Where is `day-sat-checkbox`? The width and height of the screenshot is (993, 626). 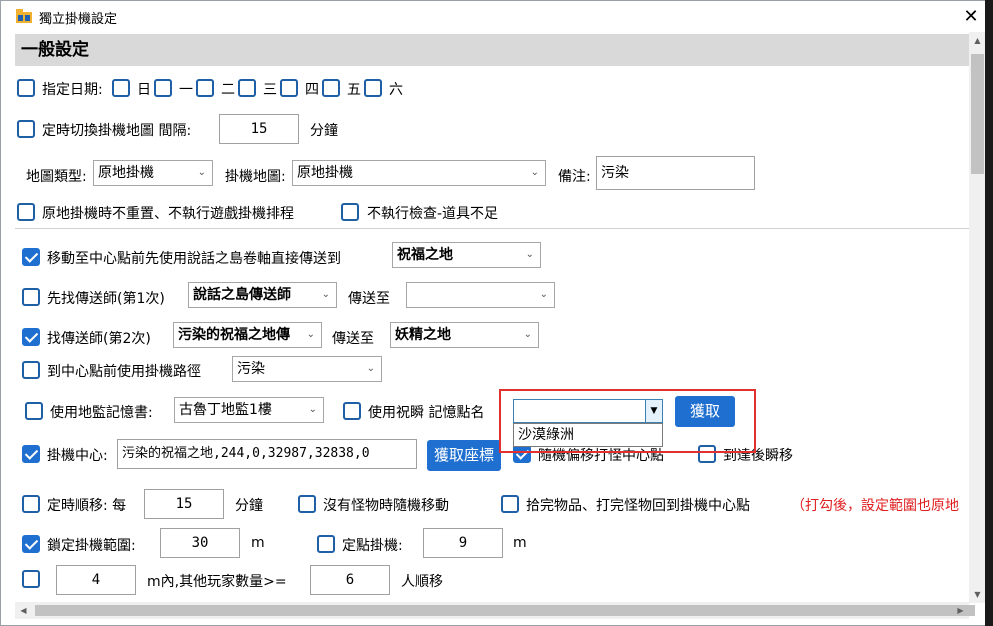 day-sat-checkbox is located at coordinates (373, 88).